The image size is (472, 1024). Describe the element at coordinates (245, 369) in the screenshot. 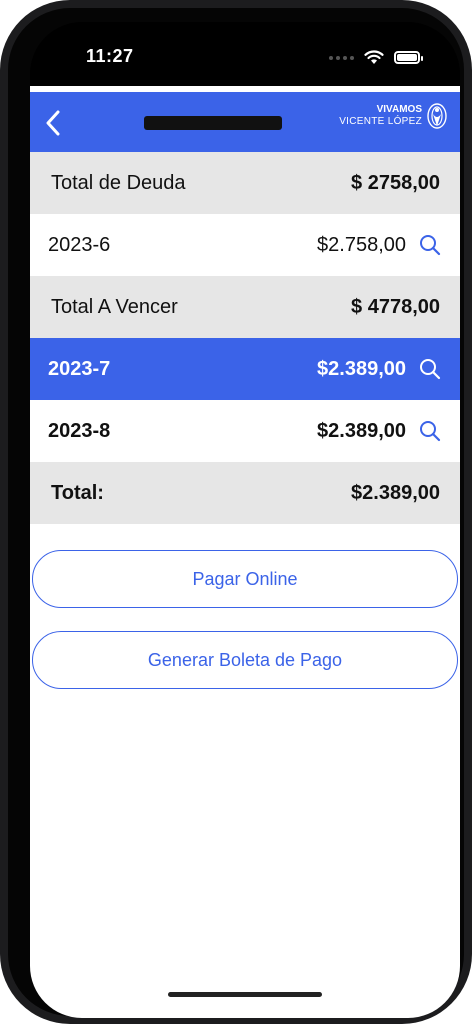

I see `period-row-selected: 2023-7 $2.389,00` at that location.